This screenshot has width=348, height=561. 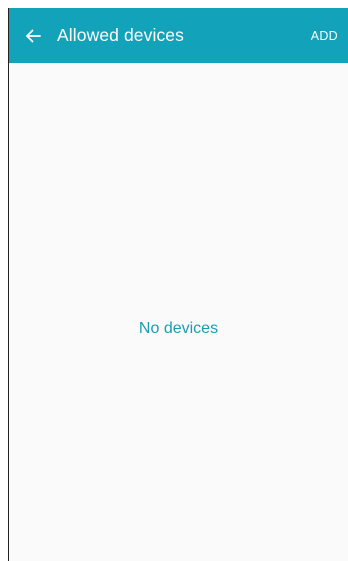 What do you see at coordinates (324, 35) in the screenshot?
I see `add-button: ADD` at bounding box center [324, 35].